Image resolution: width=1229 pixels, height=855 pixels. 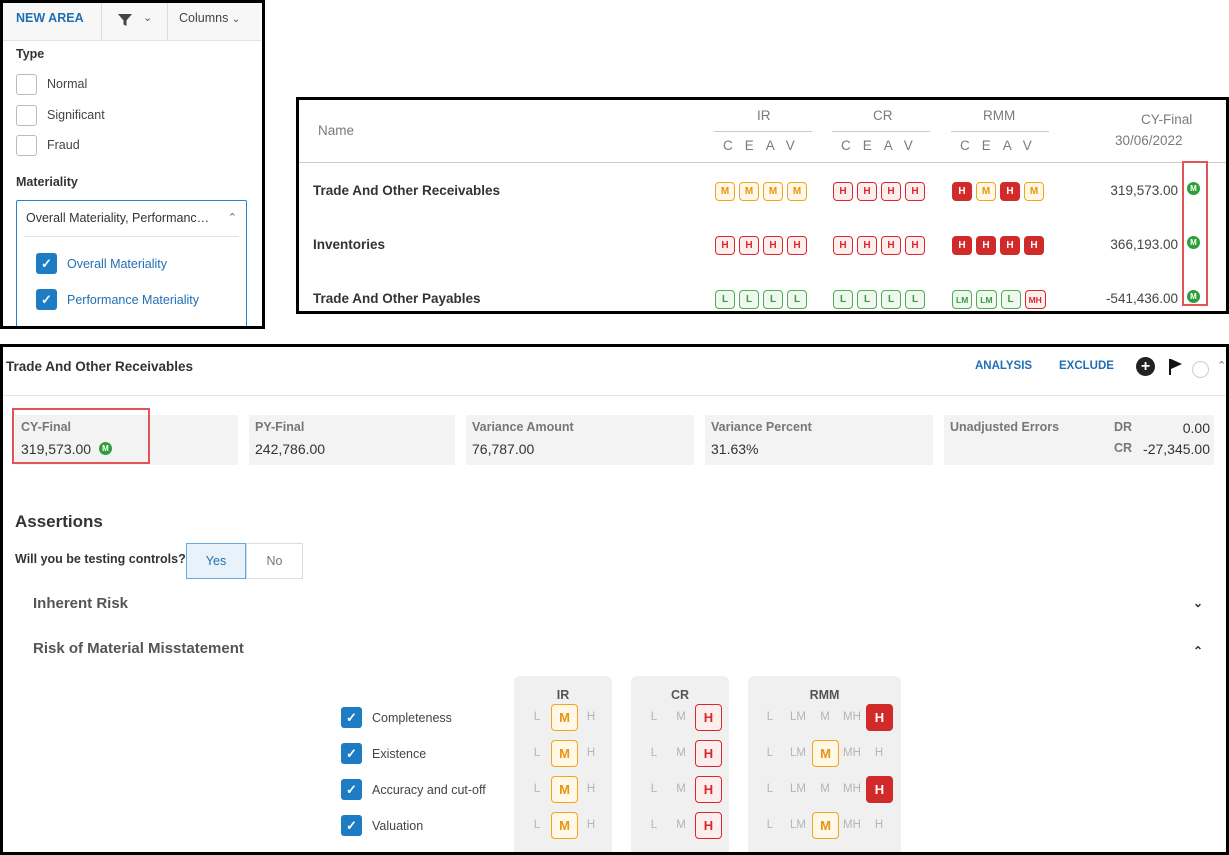 I want to click on exclude-link: EXCLUDE, so click(x=1086, y=366).